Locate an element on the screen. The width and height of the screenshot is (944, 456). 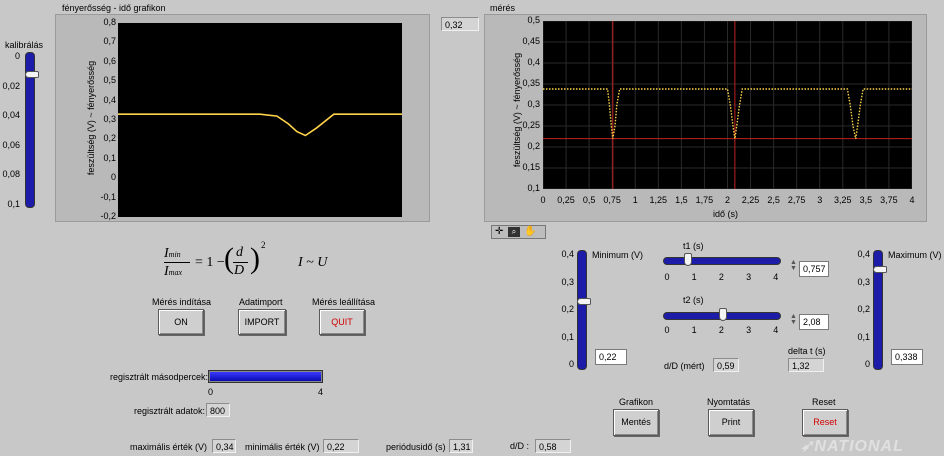
period-label: periódusidő (s) is located at coordinates (416, 447).